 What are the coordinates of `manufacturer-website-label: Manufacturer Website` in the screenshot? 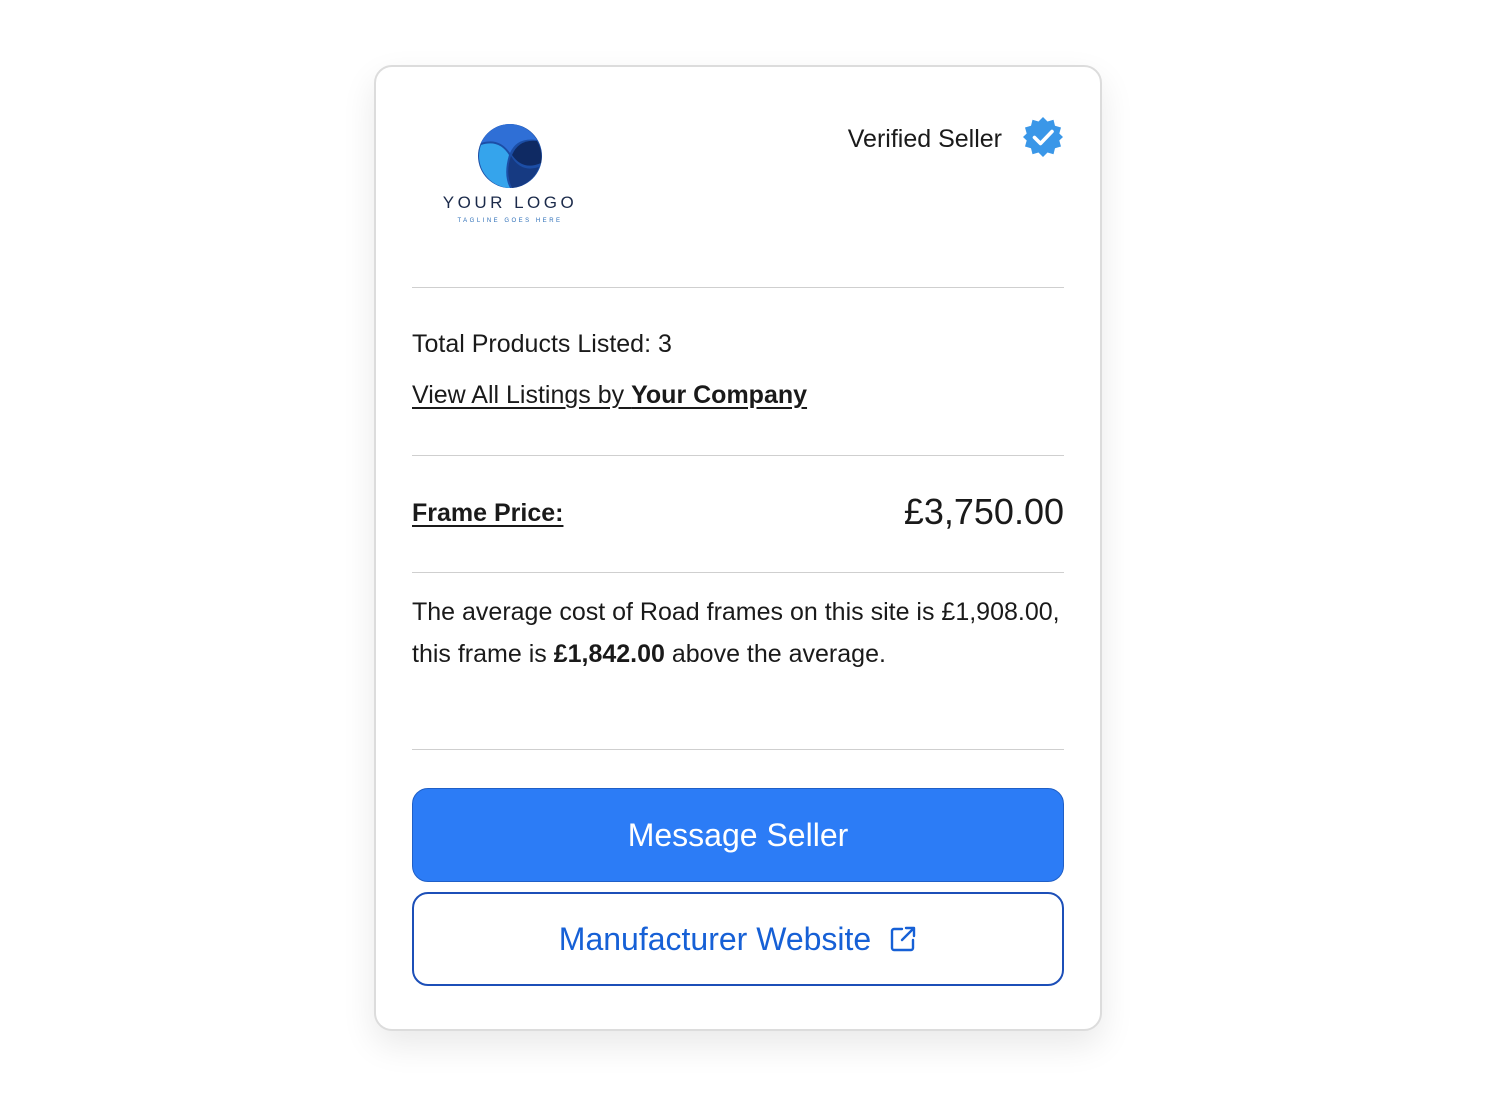 It's located at (715, 938).